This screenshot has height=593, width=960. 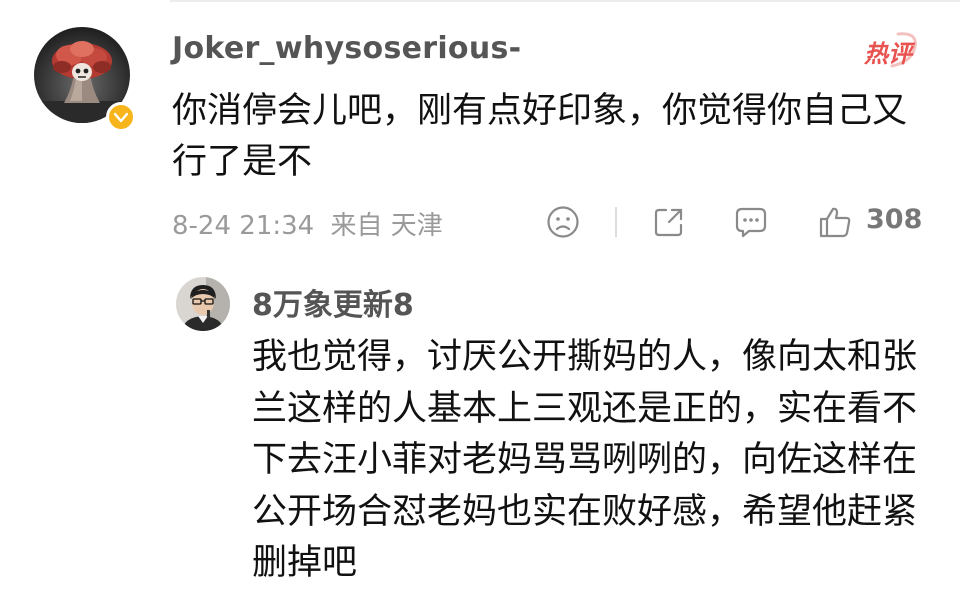 I want to click on action-divider, so click(x=616, y=222).